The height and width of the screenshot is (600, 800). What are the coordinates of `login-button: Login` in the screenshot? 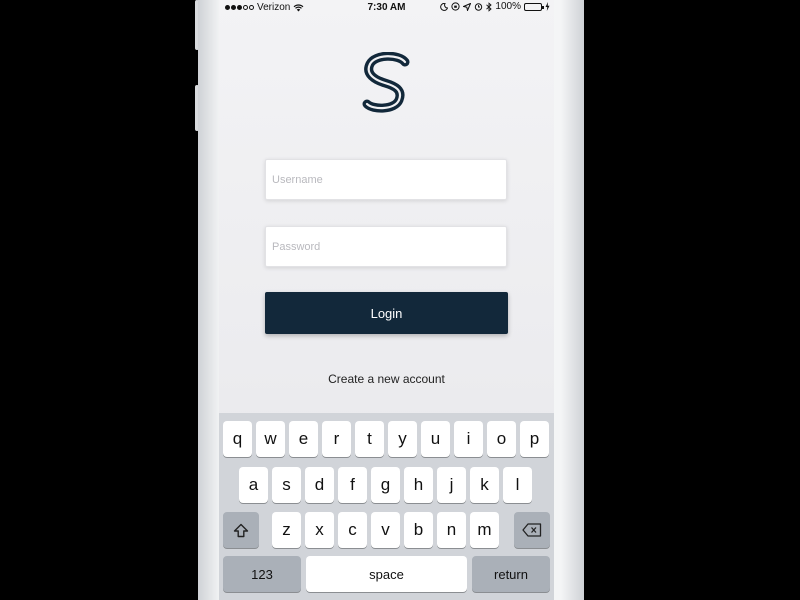 It's located at (386, 313).